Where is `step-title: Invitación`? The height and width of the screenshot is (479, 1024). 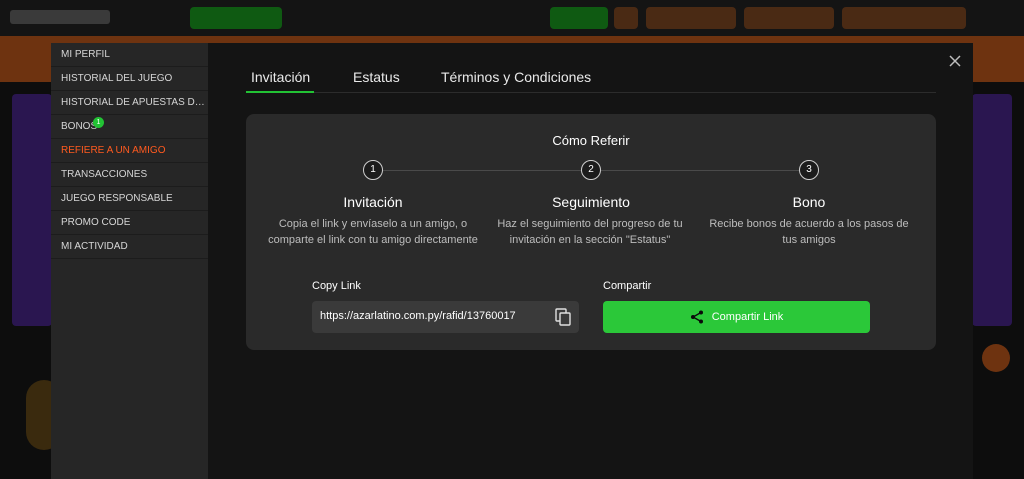
step-title: Invitación is located at coordinates (373, 202).